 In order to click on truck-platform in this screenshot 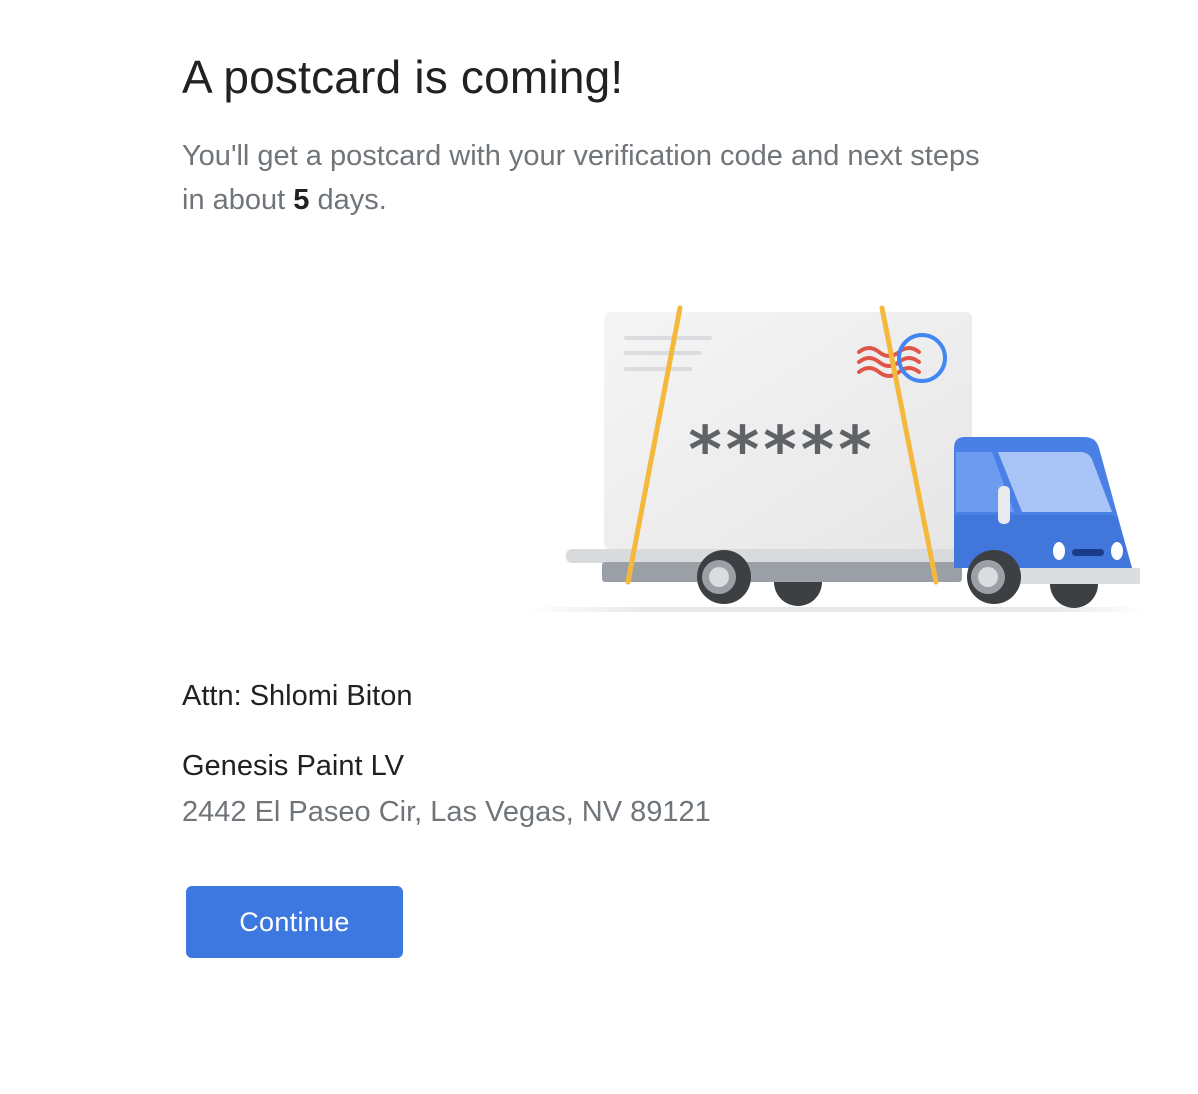, I will do `click(766, 556)`.